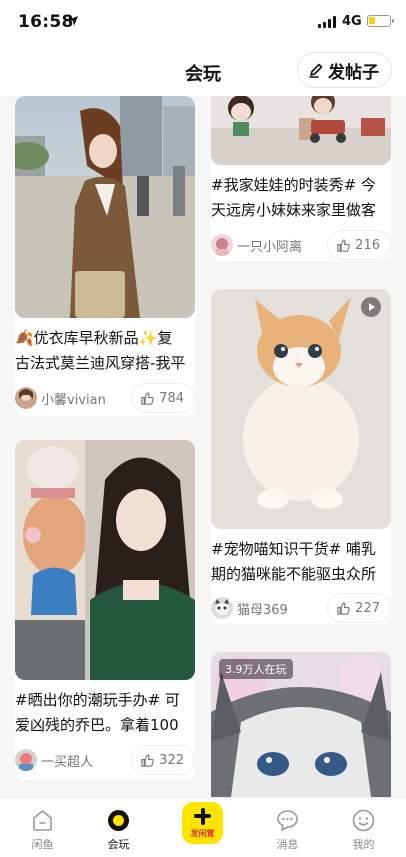 The width and height of the screenshot is (406, 857). What do you see at coordinates (367, 608) in the screenshot?
I see `like-count: 227` at bounding box center [367, 608].